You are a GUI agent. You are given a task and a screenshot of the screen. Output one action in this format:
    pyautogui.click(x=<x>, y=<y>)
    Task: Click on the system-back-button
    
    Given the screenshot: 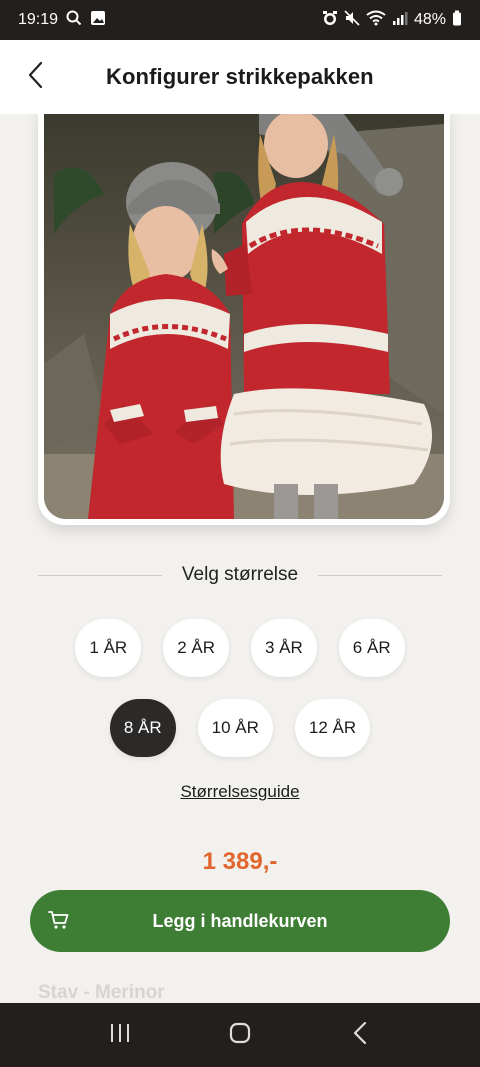 What is the action you would take?
    pyautogui.click(x=360, y=1035)
    